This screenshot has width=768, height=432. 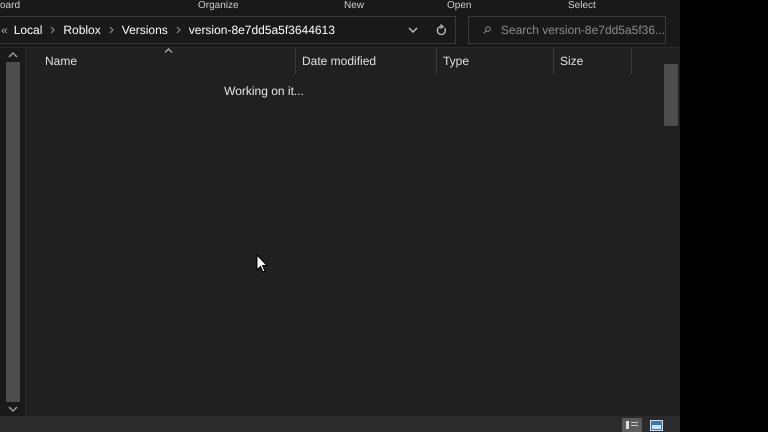 I want to click on details-view-icon, so click(x=632, y=425).